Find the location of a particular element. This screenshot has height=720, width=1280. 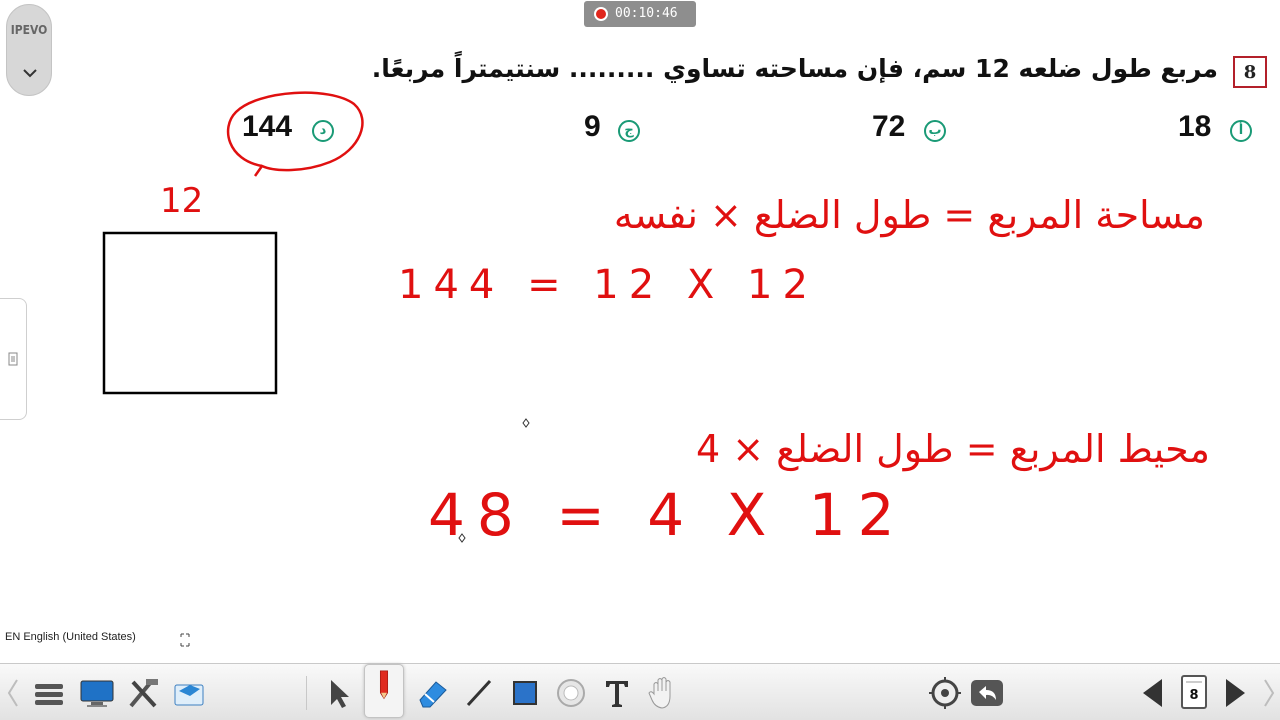

text-icon is located at coordinates (617, 694).